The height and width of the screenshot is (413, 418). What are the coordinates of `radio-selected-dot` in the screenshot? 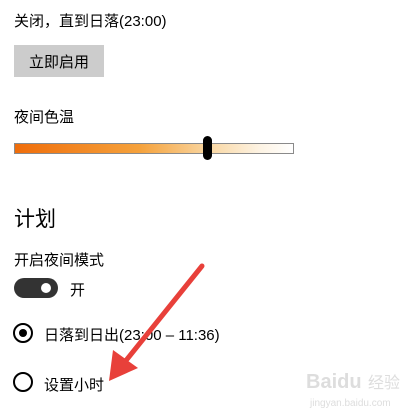 It's located at (23, 333).